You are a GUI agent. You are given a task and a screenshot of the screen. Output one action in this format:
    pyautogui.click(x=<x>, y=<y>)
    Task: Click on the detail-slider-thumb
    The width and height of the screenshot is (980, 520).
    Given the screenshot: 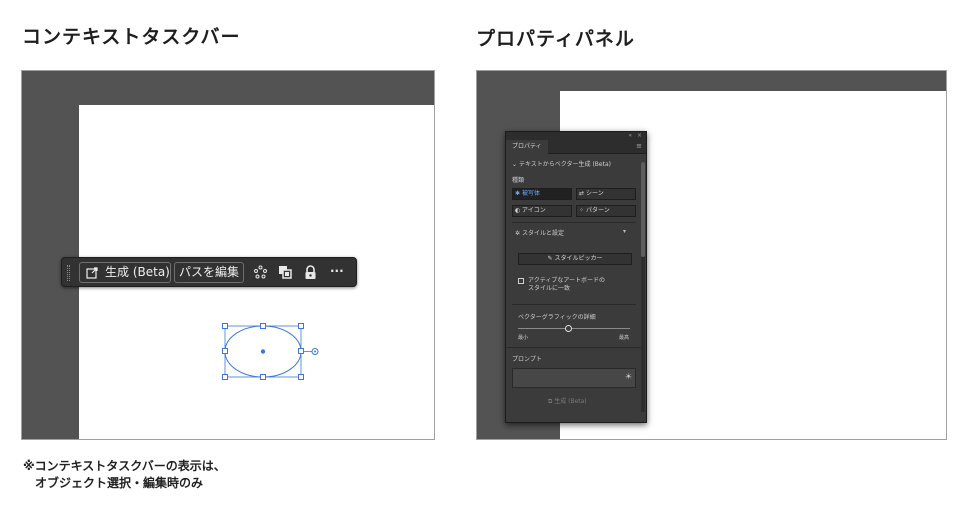 What is the action you would take?
    pyautogui.click(x=568, y=328)
    